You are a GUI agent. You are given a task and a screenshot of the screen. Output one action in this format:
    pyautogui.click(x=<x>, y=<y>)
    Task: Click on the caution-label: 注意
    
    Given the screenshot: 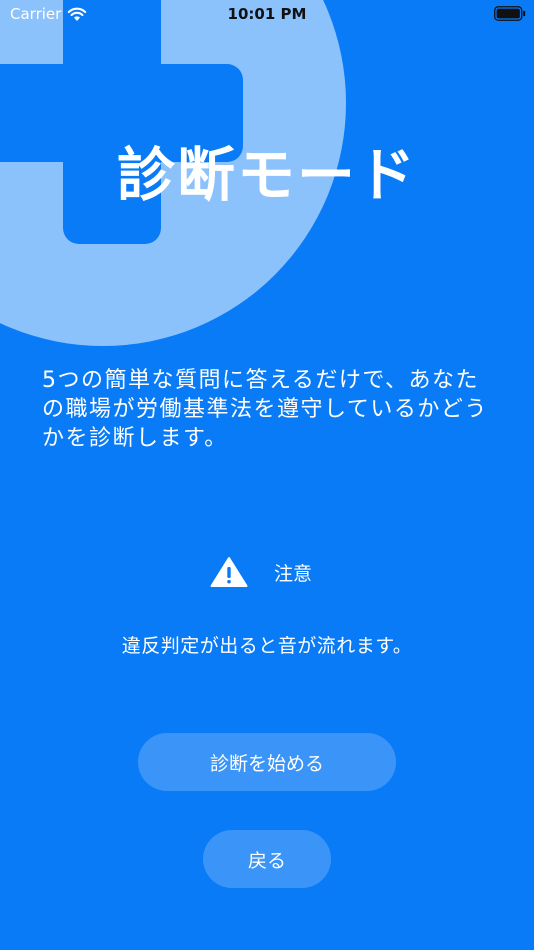 What is the action you would take?
    pyautogui.click(x=293, y=573)
    